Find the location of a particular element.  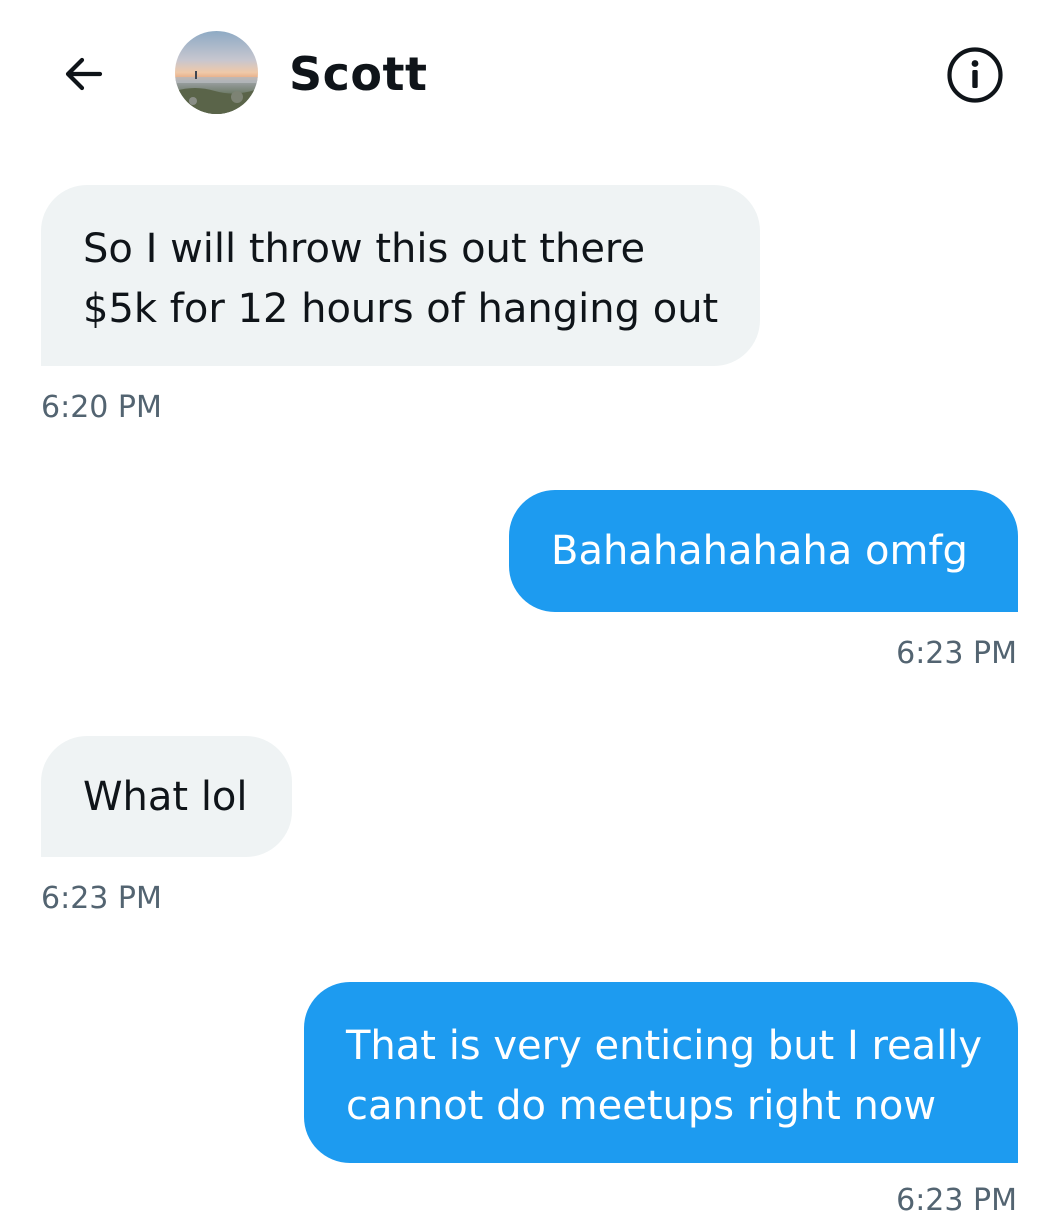

message-text-line: Bahahahahaha omfg is located at coordinates (759, 551).